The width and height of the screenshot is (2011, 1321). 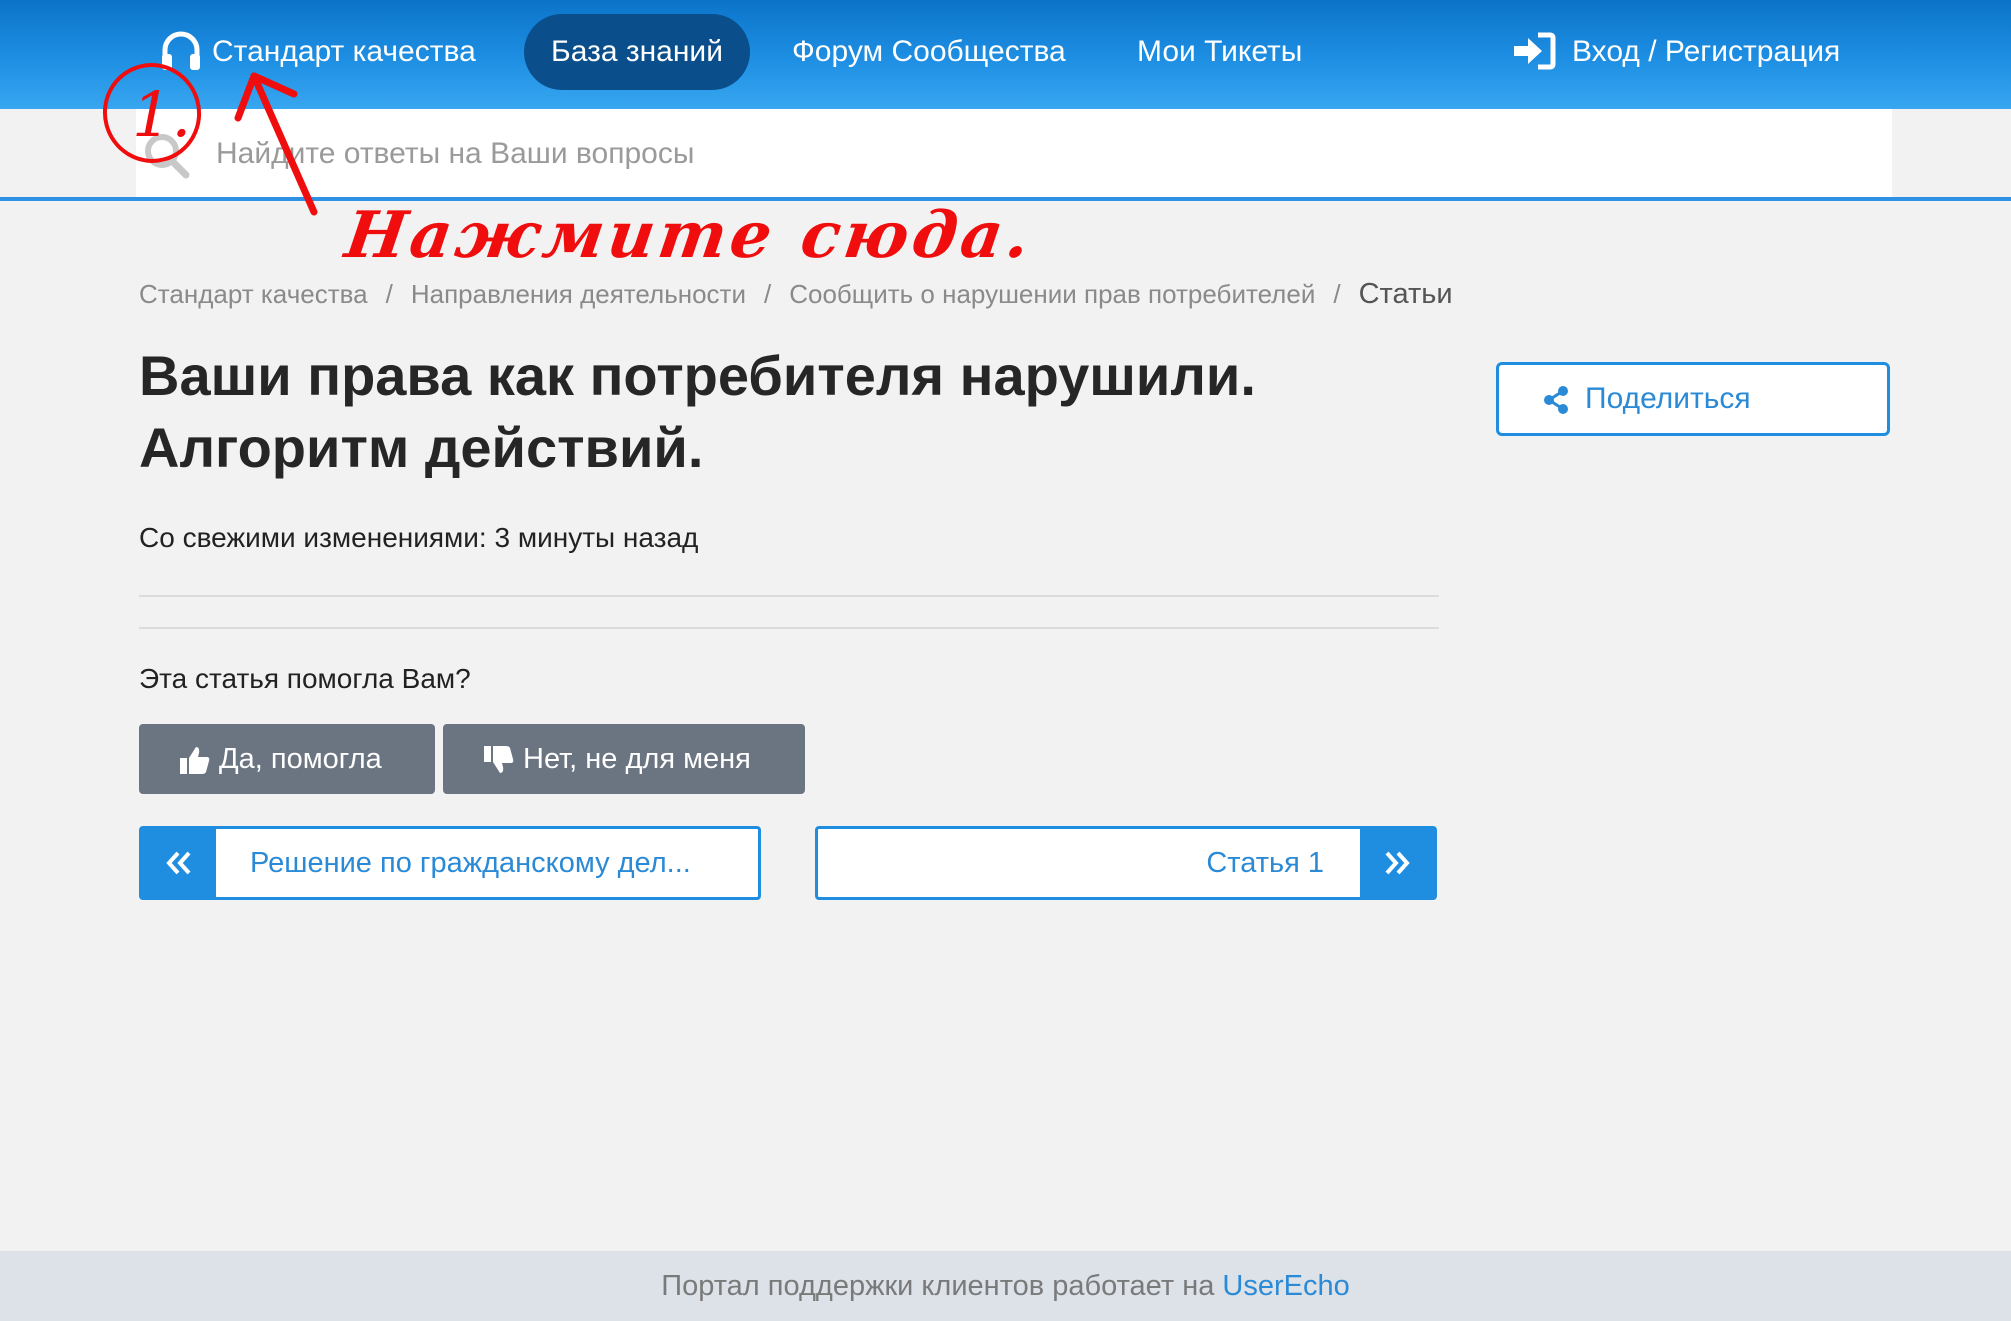 What do you see at coordinates (1052, 294) in the screenshot?
I see `breadcrumb-item-report-violation: Сообщить о нарушении прав потребителей` at bounding box center [1052, 294].